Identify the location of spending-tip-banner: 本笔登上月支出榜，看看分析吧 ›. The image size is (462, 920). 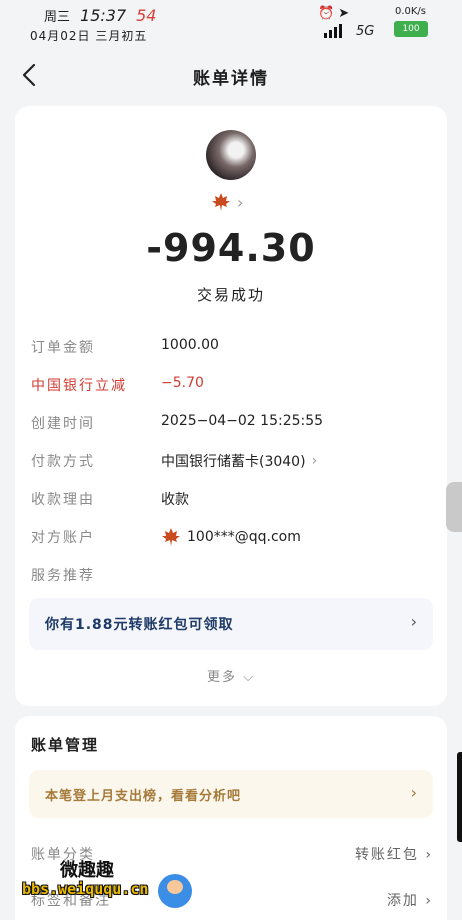
(231, 794).